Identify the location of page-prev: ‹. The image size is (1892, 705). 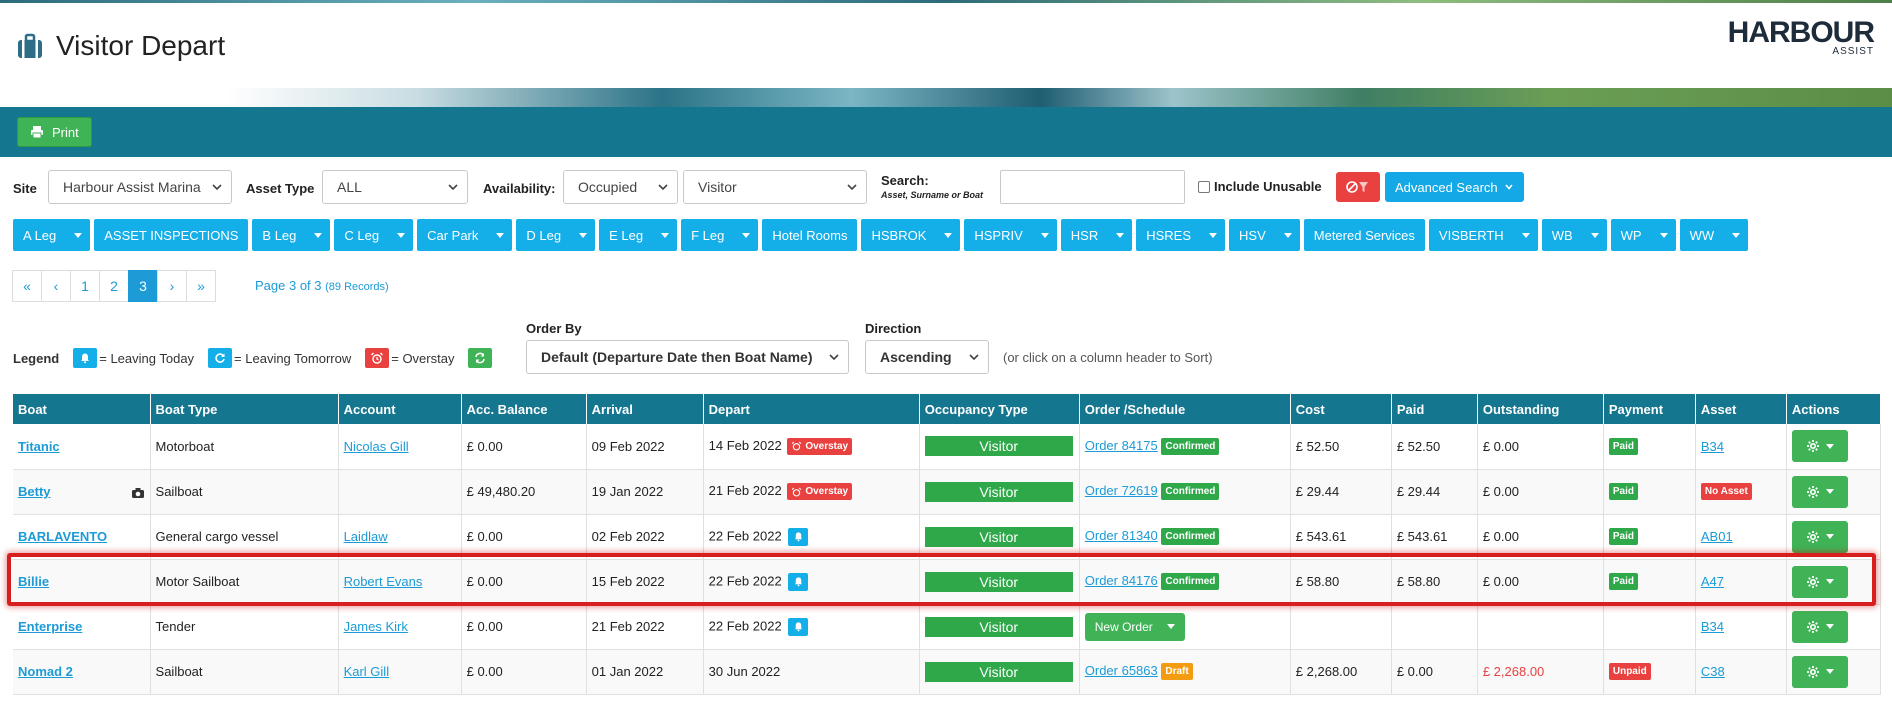
(56, 286).